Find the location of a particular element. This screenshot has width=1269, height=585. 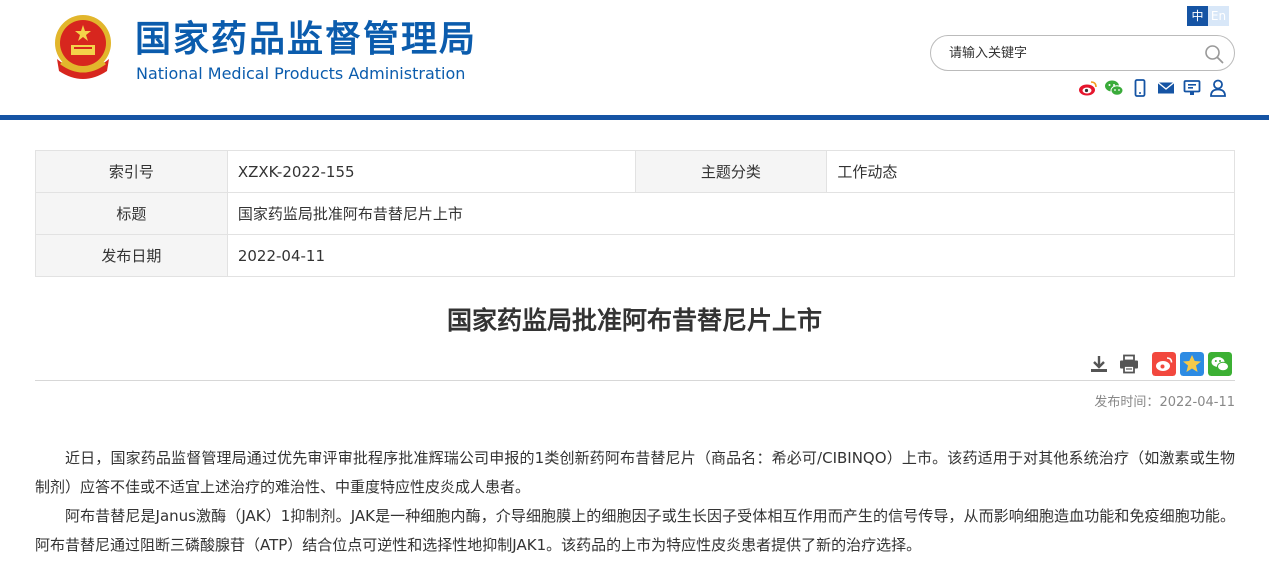

user-icon is located at coordinates (1218, 88).